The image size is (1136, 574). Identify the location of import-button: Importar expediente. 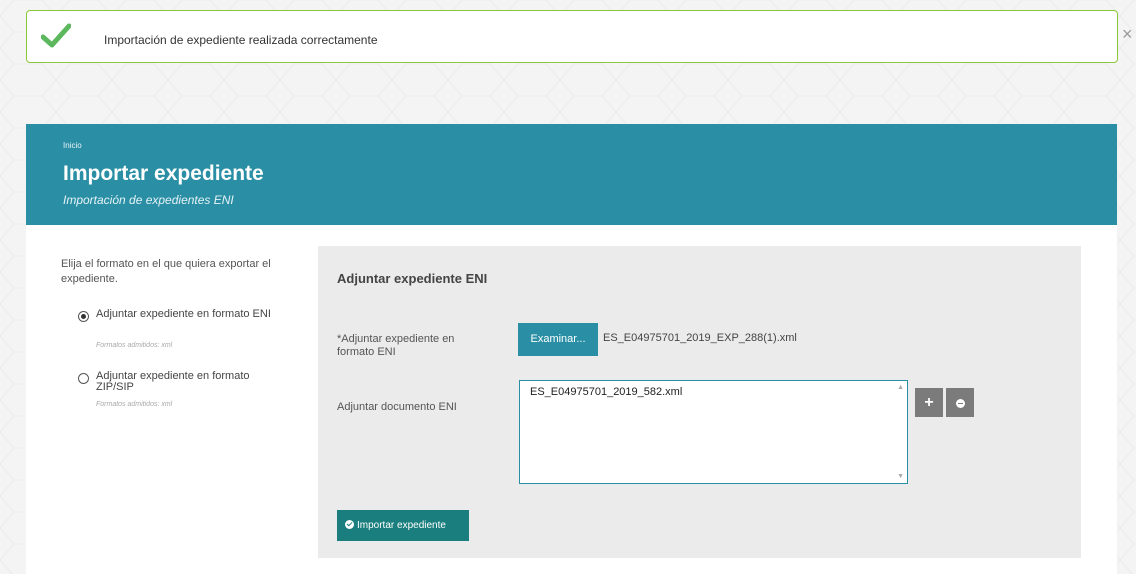
(403, 525).